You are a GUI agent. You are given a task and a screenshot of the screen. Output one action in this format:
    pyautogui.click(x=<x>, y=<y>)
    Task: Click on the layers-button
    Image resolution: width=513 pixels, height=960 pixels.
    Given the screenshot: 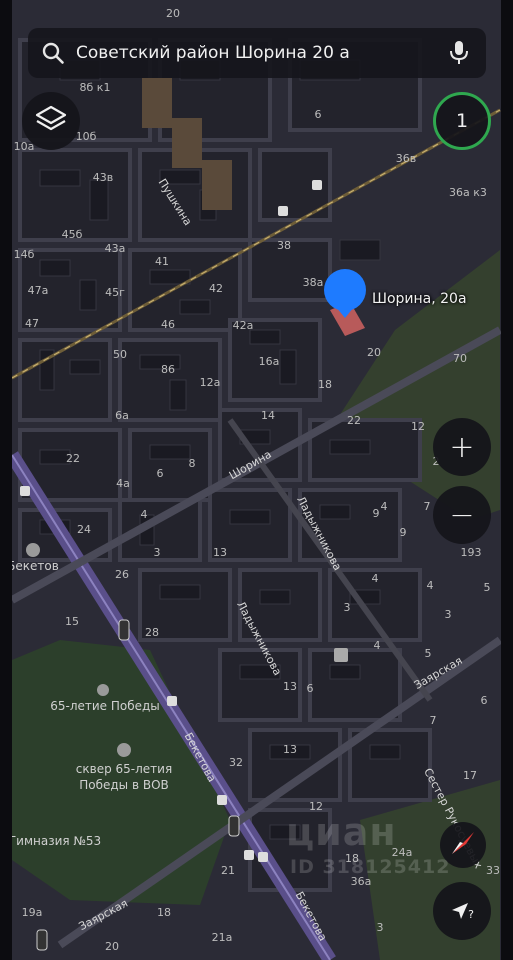 What is the action you would take?
    pyautogui.click(x=51, y=121)
    